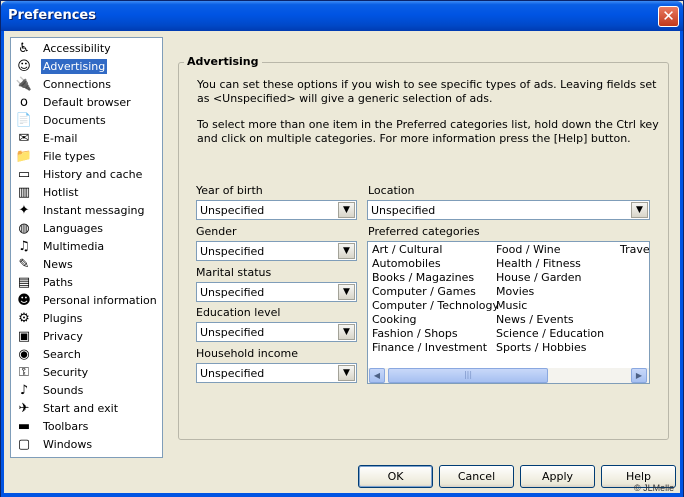 Image resolution: width=684 pixels, height=497 pixels. Describe the element at coordinates (232, 210) in the screenshot. I see `year-of-birth-value: Unspecified` at that location.